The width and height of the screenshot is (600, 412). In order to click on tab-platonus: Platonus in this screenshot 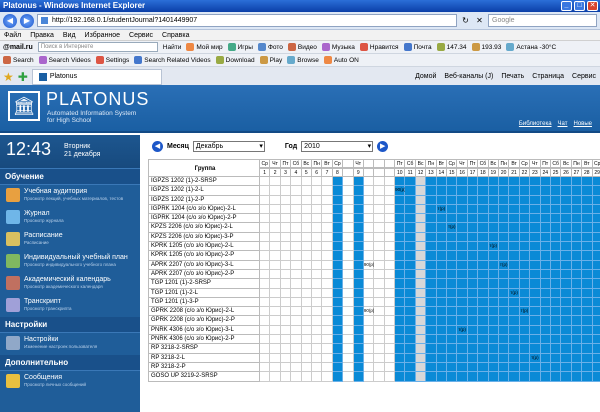, I will do `click(96, 76)`.